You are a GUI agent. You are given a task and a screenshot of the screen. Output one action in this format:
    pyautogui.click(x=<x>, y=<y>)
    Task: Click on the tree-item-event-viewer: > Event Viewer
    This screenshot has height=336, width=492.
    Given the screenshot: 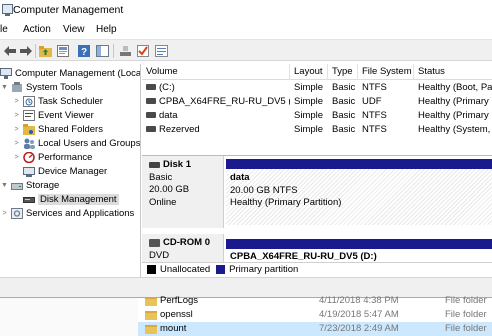 What is the action you would take?
    pyautogui.click(x=53, y=115)
    